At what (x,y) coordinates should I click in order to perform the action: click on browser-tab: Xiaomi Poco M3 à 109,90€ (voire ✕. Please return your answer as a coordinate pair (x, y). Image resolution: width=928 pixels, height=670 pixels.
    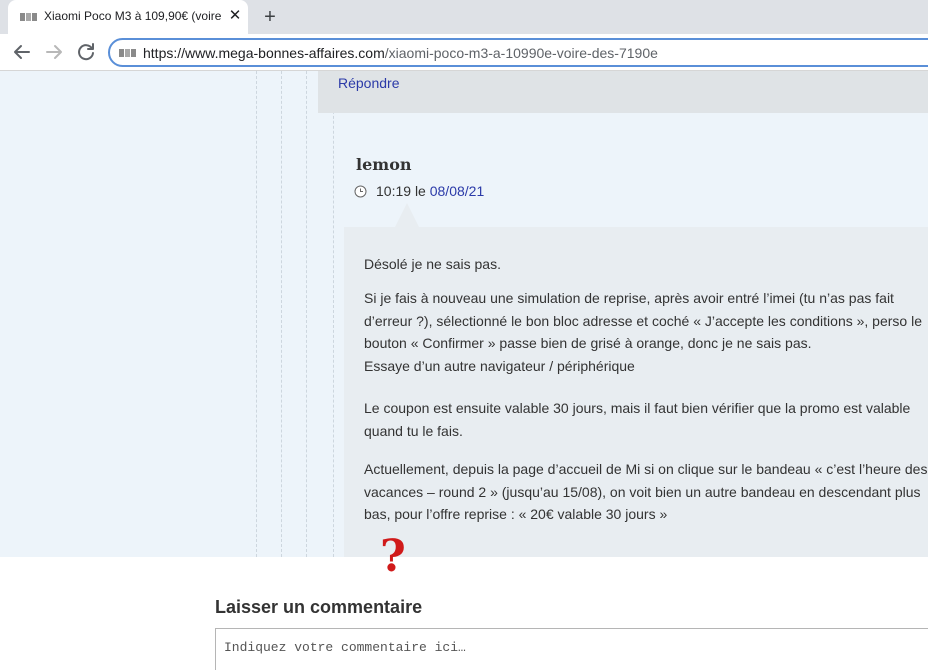
    Looking at the image, I should click on (128, 17).